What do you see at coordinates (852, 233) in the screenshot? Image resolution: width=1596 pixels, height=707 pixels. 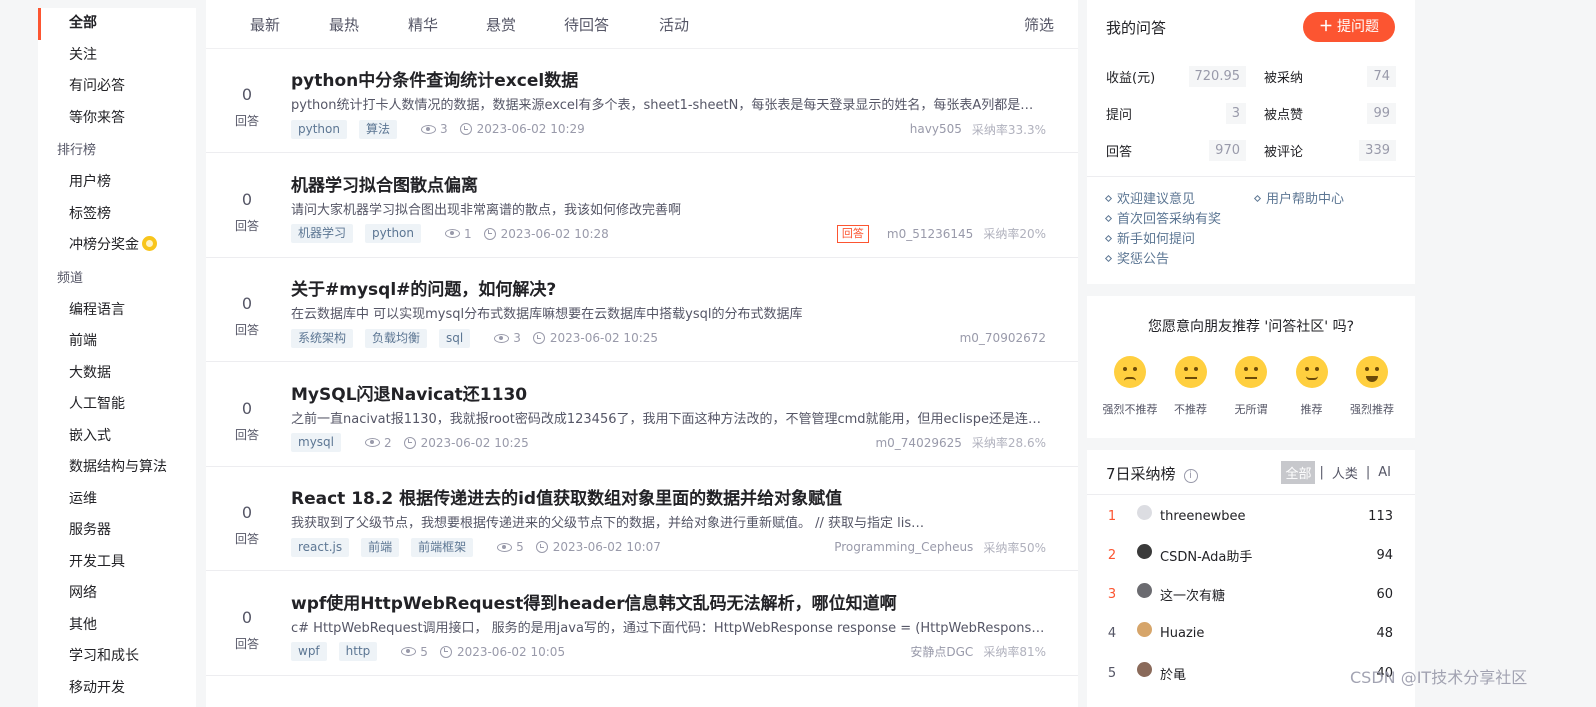 I see `answer-button: 回答` at bounding box center [852, 233].